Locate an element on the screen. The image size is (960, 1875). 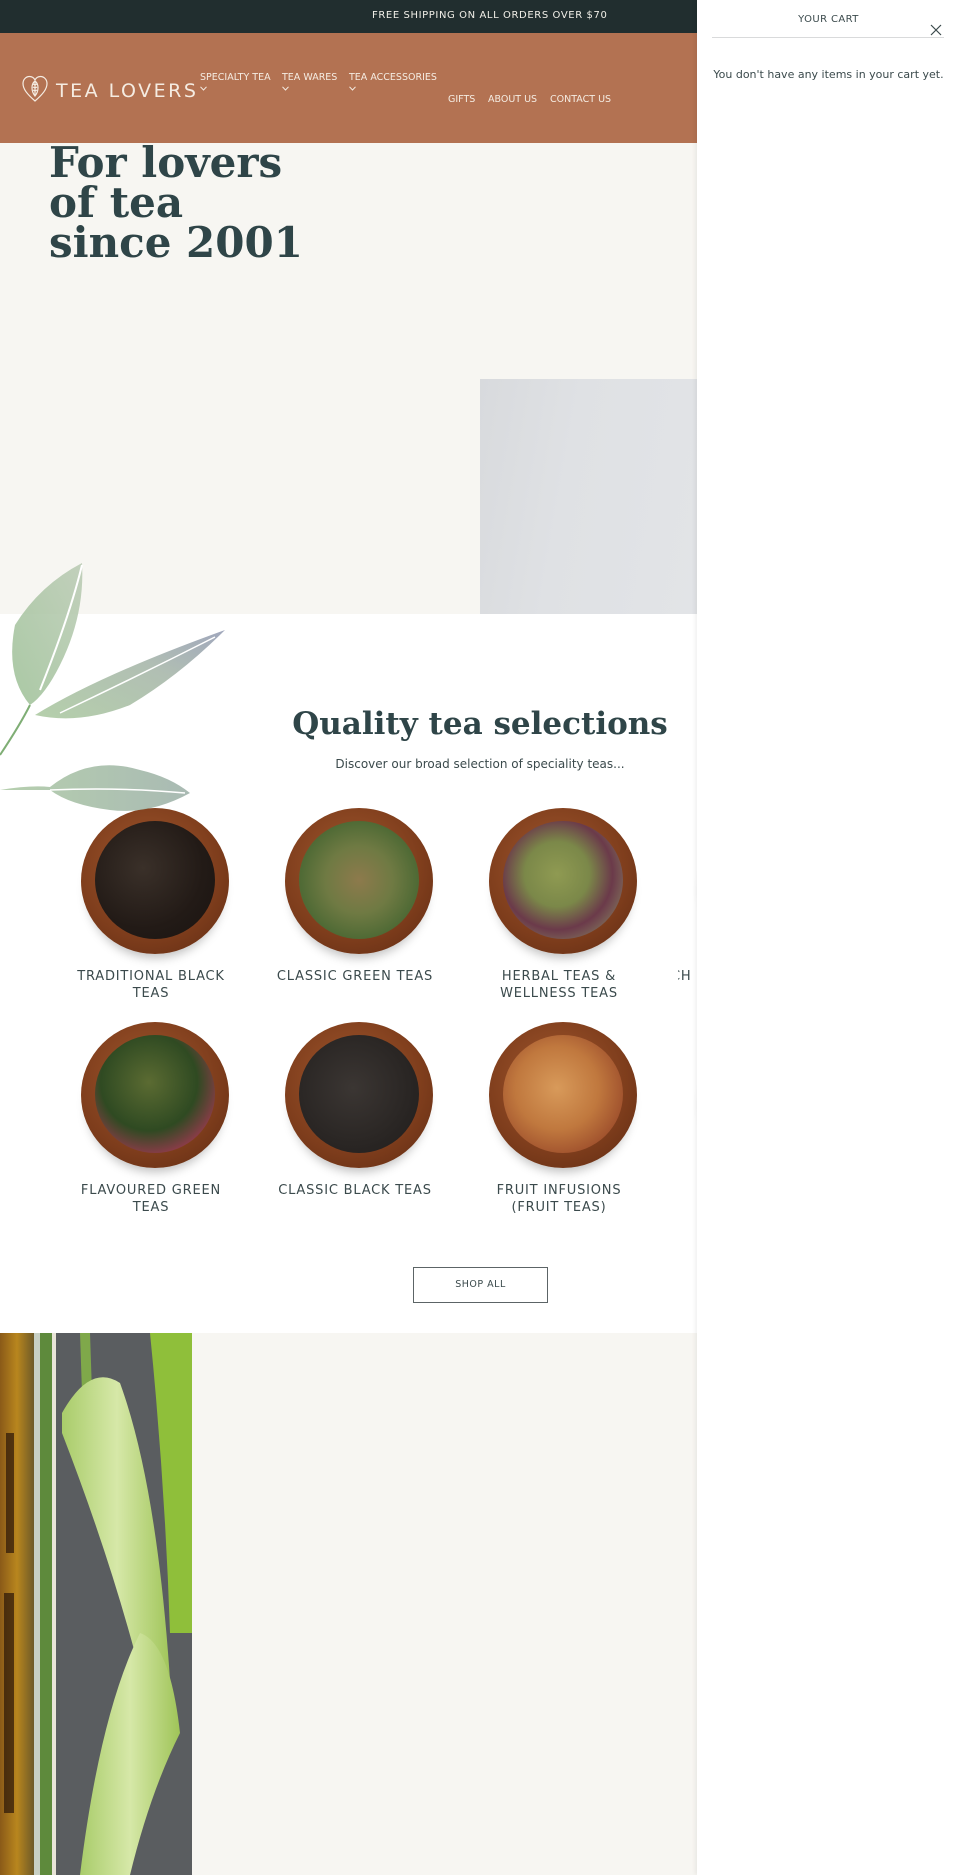
category-label: CLASSIC BLACK TEAS is located at coordinates (355, 1190).